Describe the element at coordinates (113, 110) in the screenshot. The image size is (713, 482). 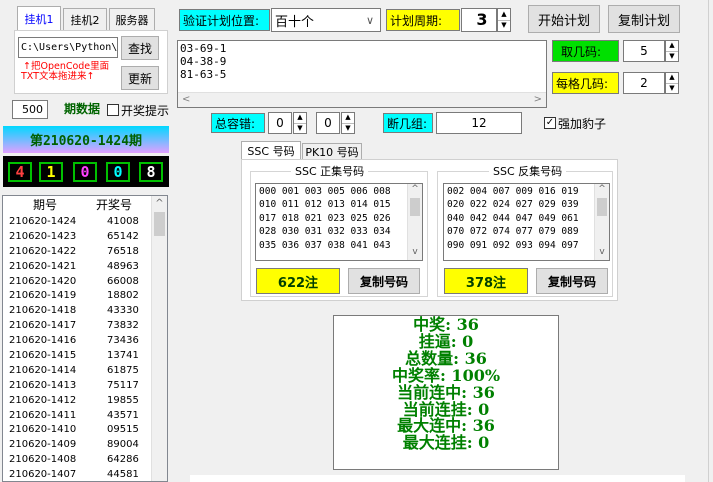
I see `lottery-hint-checkbox` at that location.